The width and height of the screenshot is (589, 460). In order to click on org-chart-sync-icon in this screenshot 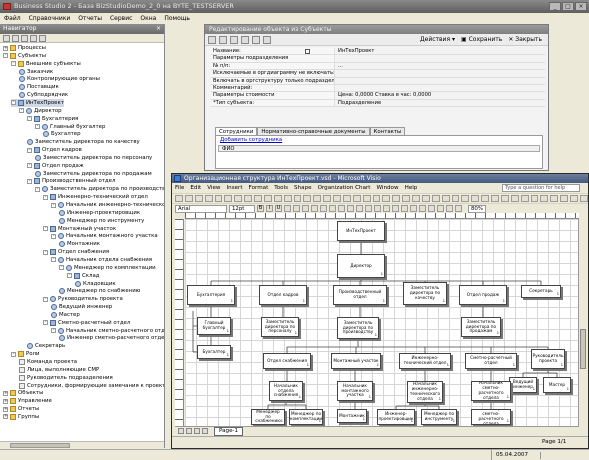, I will do `click(413, 208)`.